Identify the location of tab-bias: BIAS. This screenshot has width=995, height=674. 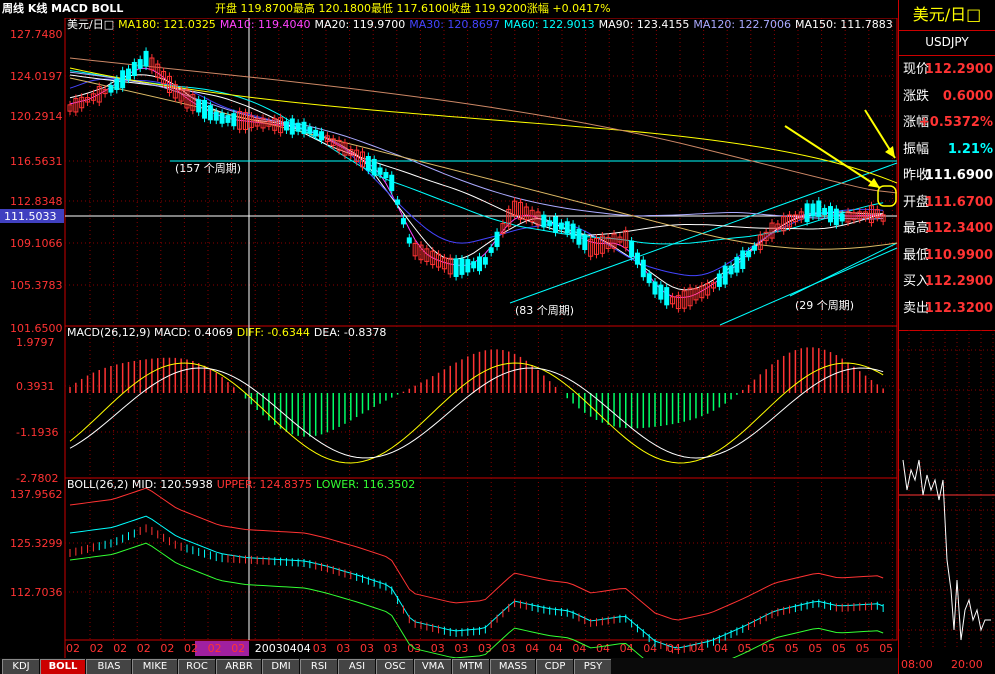
(108, 666).